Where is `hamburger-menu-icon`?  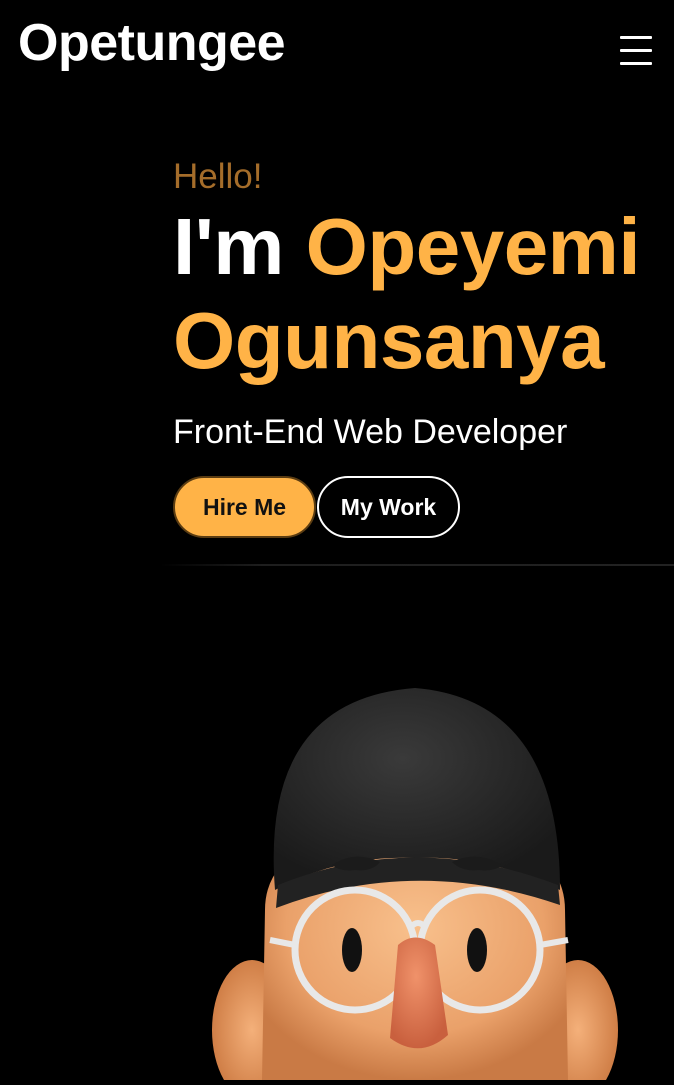 hamburger-menu-icon is located at coordinates (636, 50).